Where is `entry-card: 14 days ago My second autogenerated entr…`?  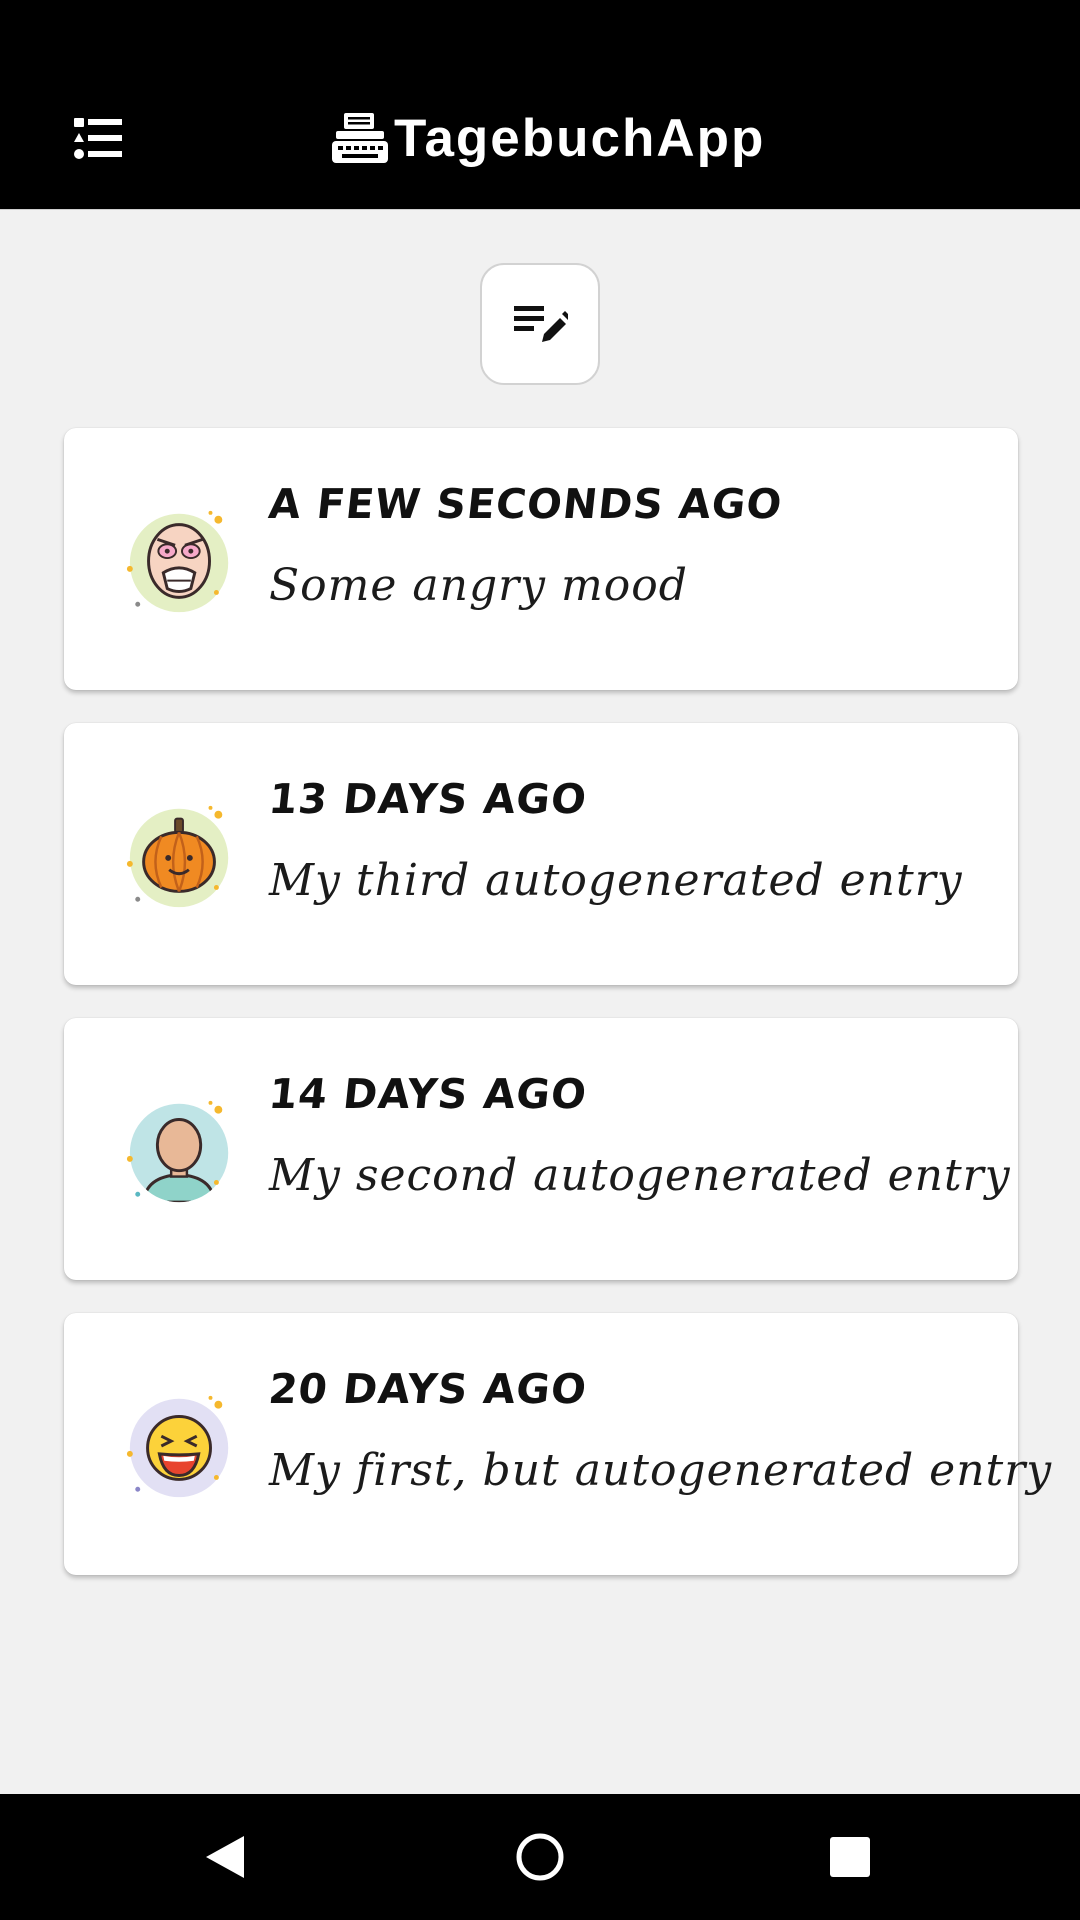
entry-card: 14 days ago My second autogenerated entr… is located at coordinates (541, 1149).